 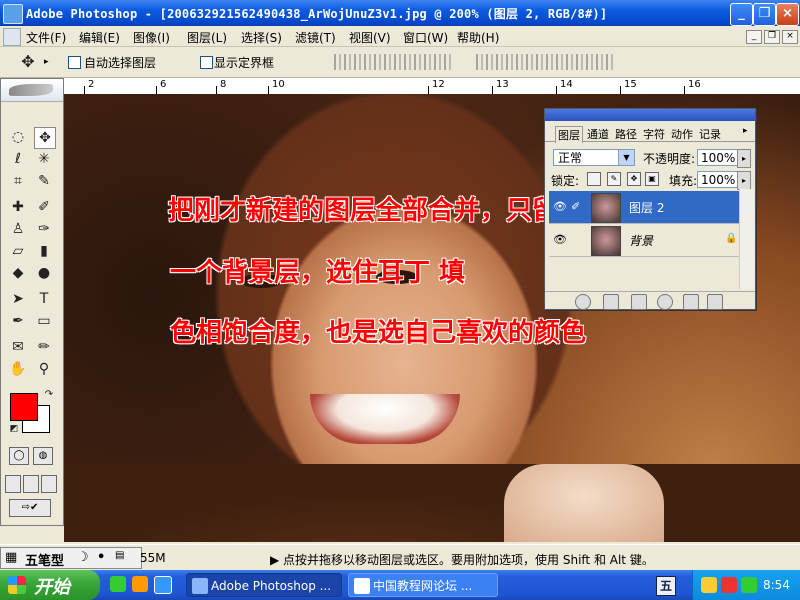 What do you see at coordinates (666, 586) in the screenshot?
I see `ime-indicator: 五` at bounding box center [666, 586].